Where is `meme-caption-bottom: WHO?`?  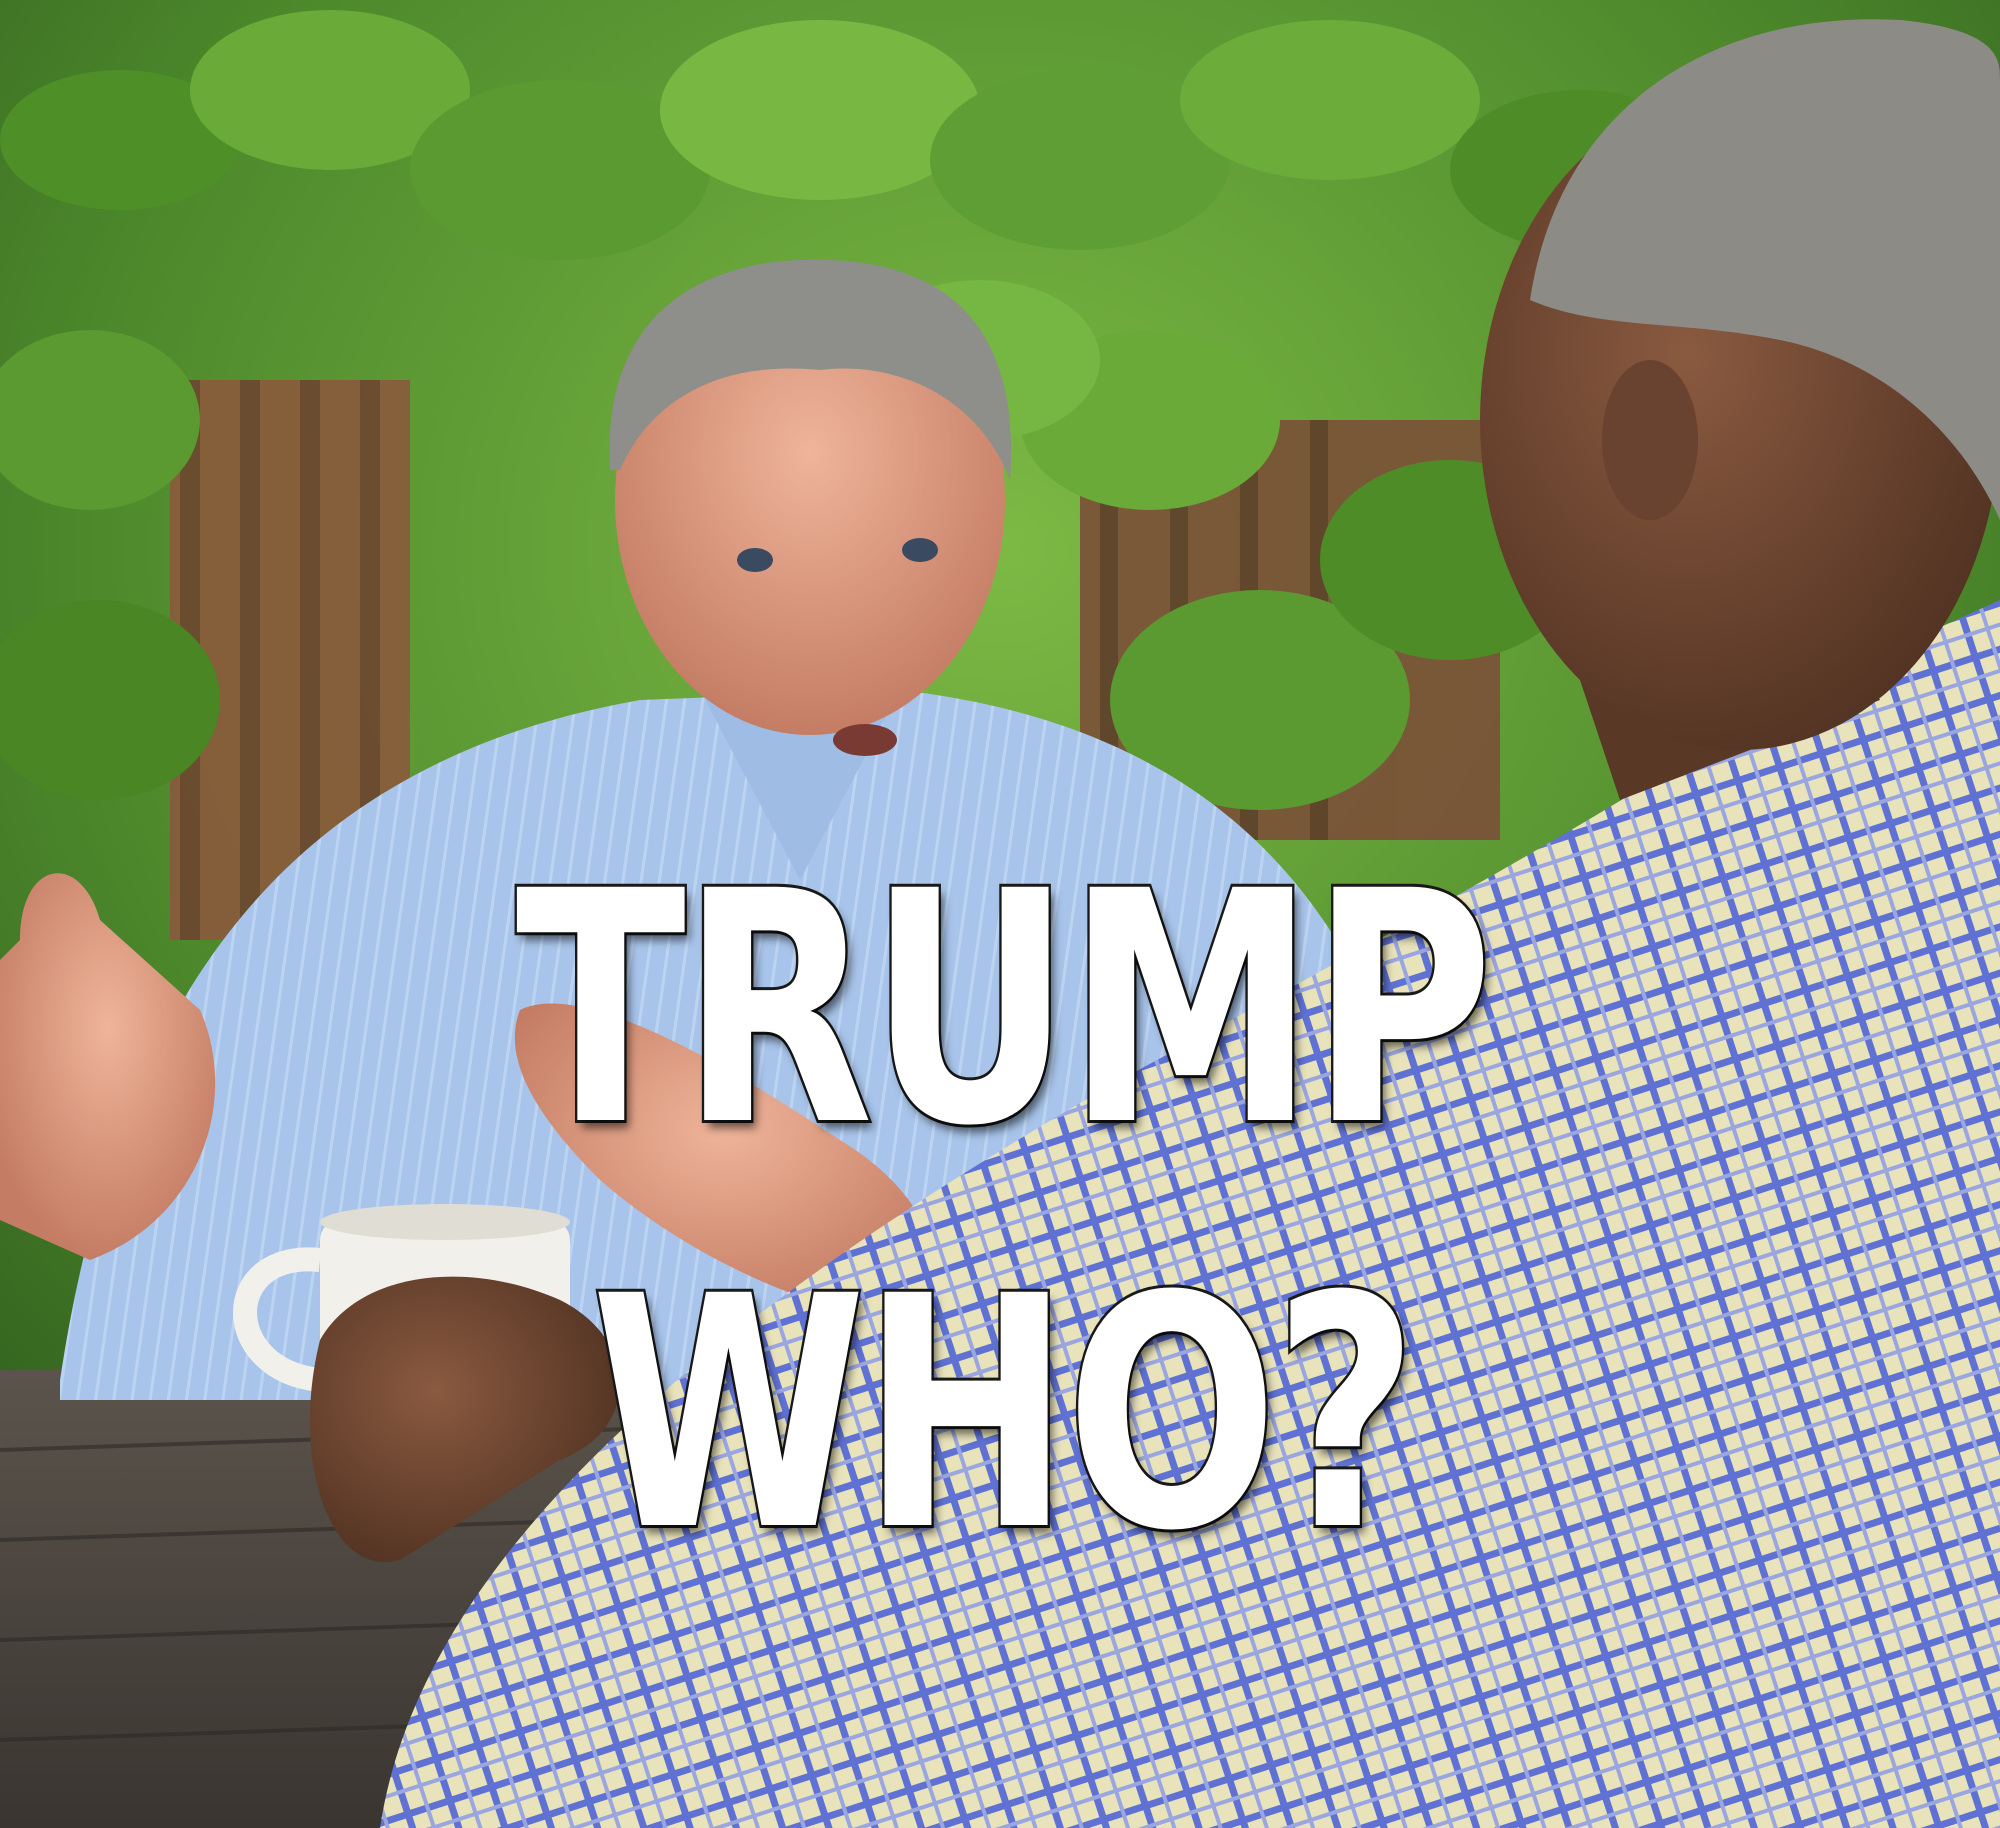
meme-caption-bottom: WHO? is located at coordinates (1005, 1415).